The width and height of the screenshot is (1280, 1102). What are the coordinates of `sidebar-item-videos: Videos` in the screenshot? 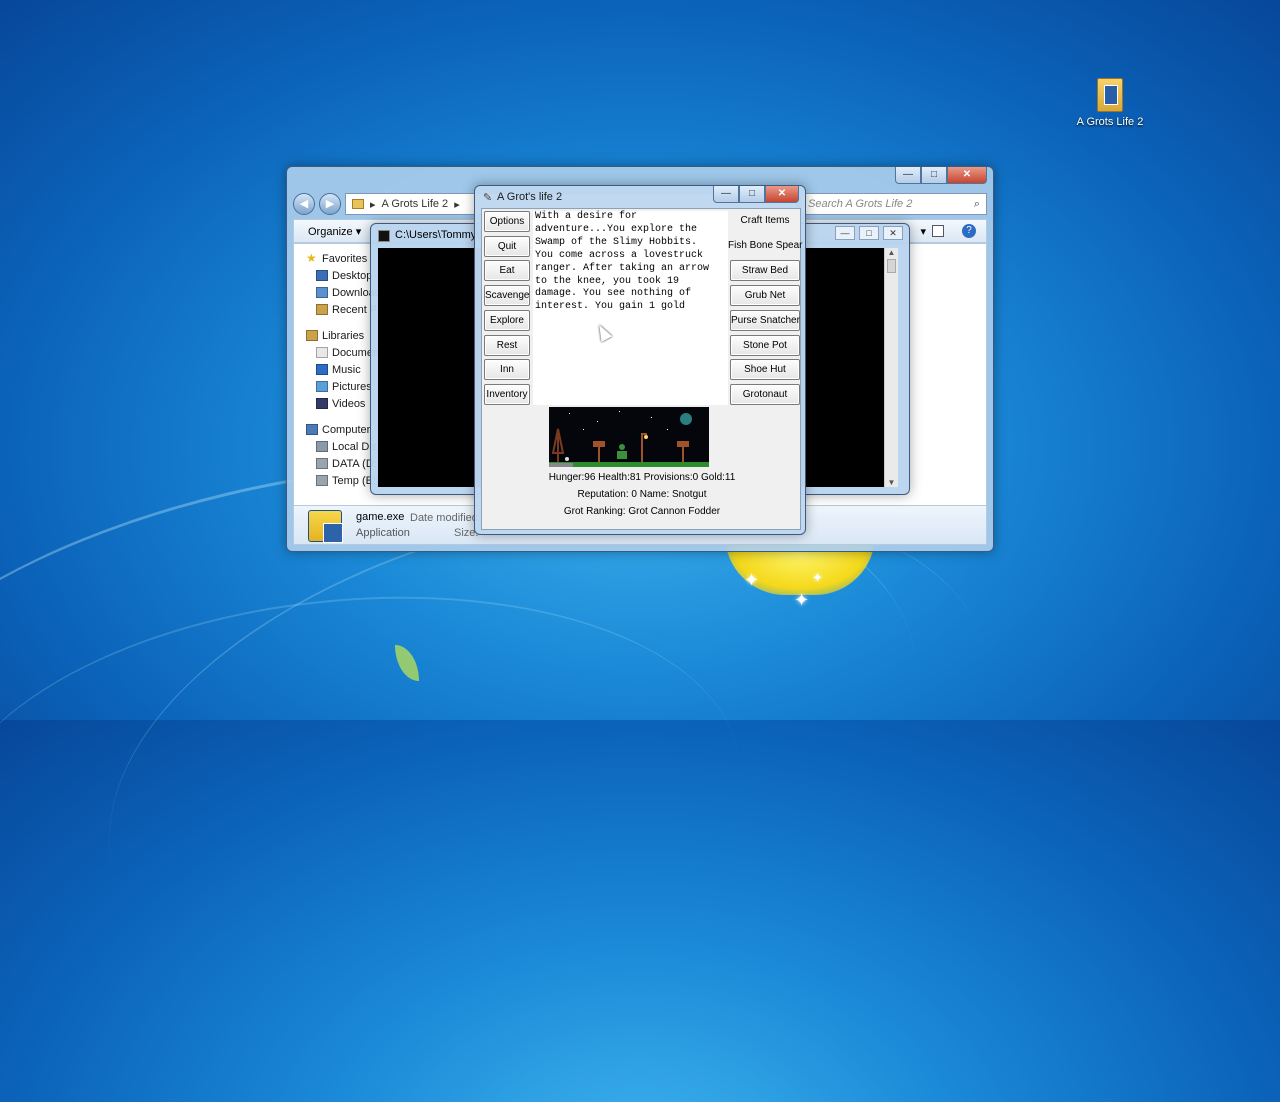 It's located at (337, 403).